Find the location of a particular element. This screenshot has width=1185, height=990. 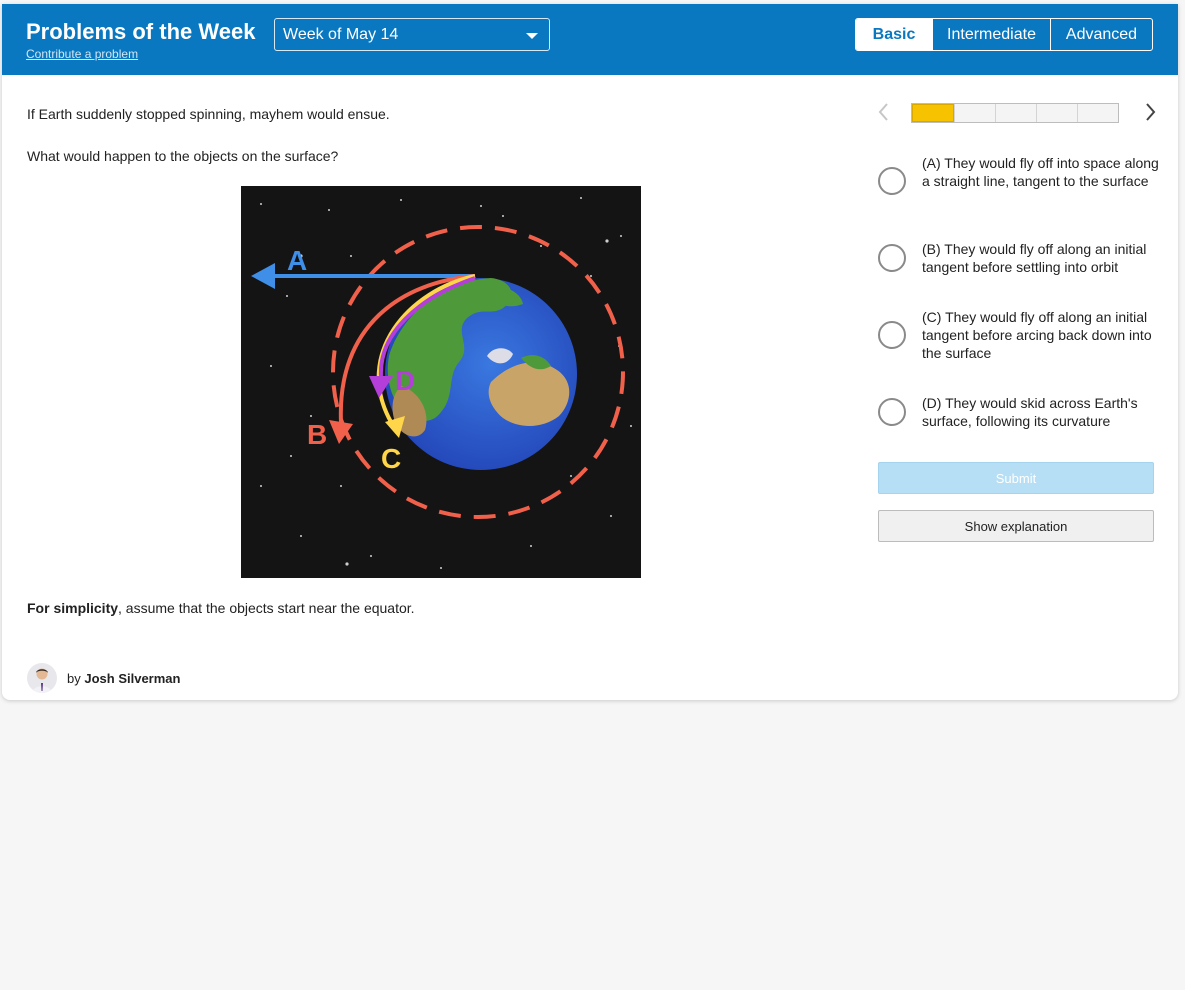

label-b: B is located at coordinates (317, 434).